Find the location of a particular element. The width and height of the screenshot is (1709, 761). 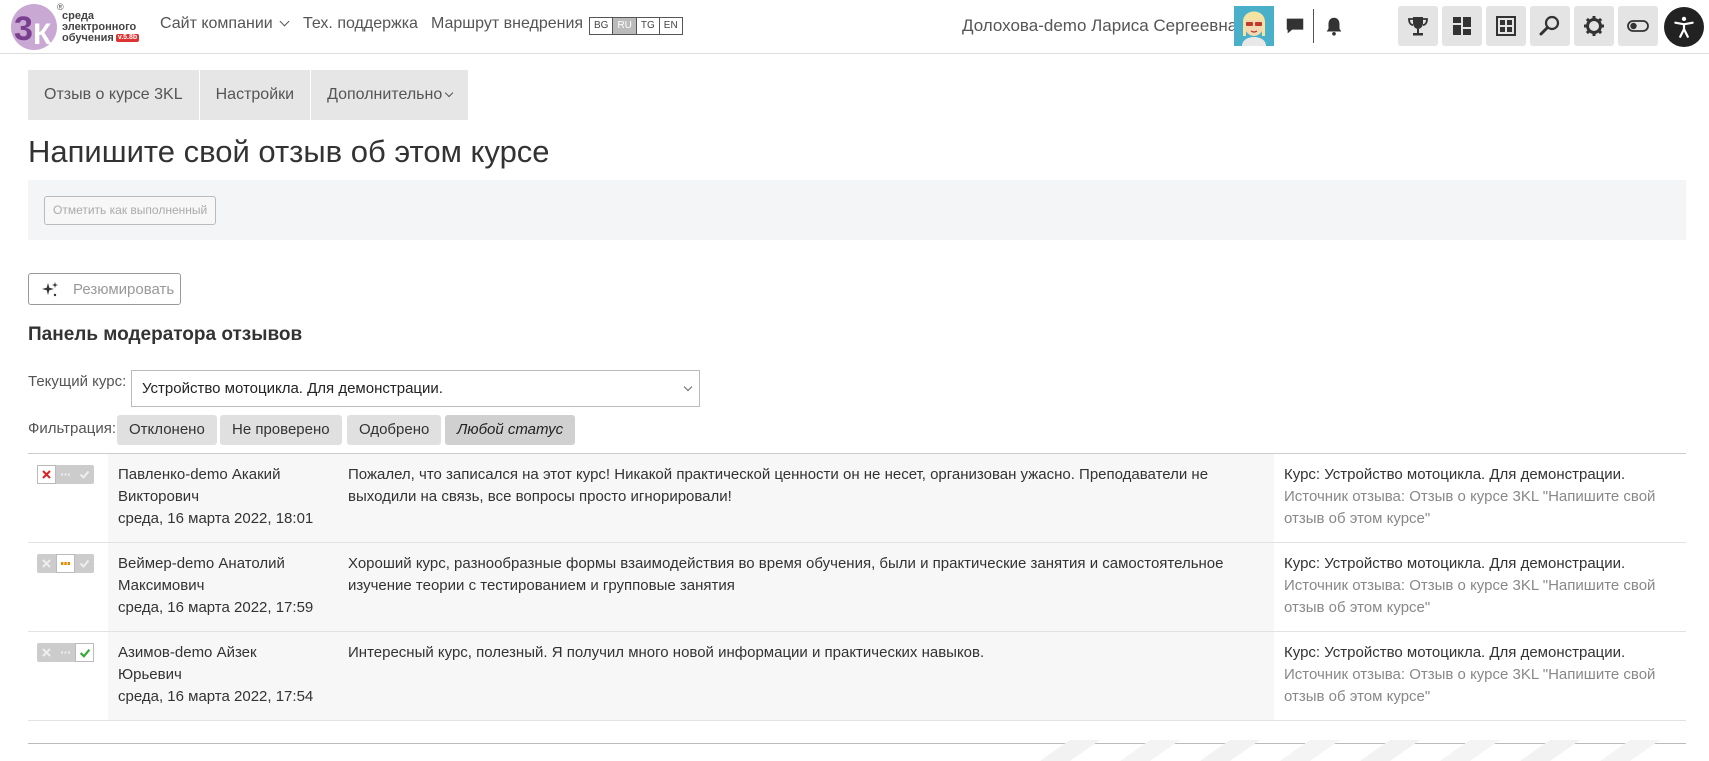

search-icon is located at coordinates (1549, 25).